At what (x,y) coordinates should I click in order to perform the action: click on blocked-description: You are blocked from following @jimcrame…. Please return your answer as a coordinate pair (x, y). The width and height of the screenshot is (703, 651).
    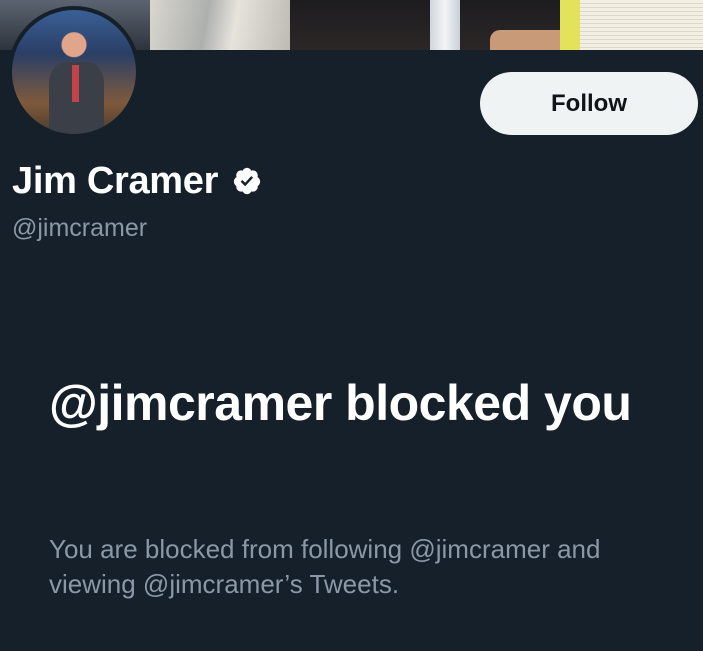
    Looking at the image, I should click on (325, 566).